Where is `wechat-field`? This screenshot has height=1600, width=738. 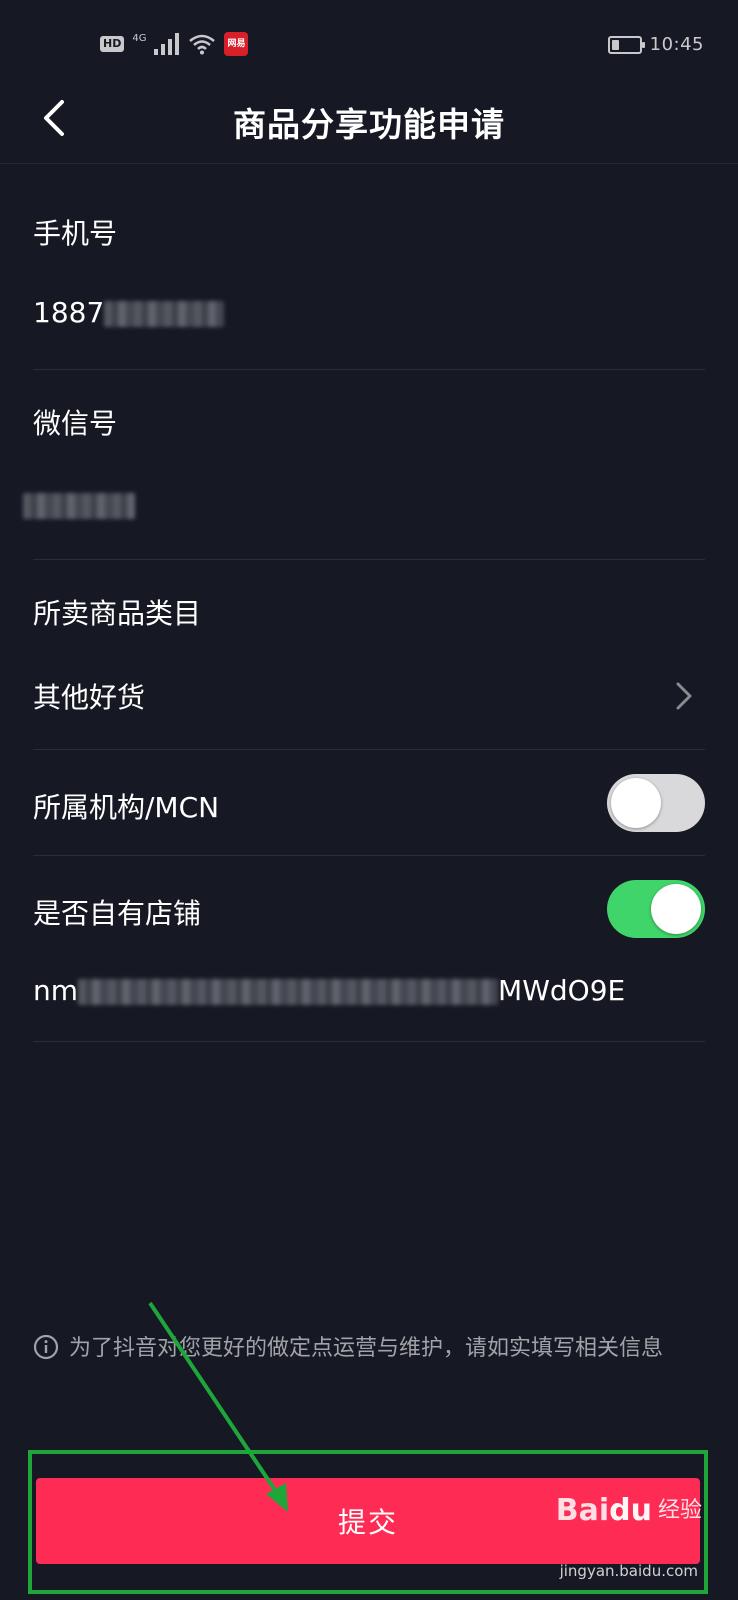
wechat-field is located at coordinates (79, 504).